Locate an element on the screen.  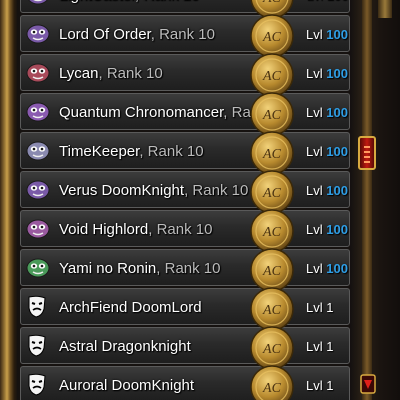
character-name: Lycan is located at coordinates (79, 73).